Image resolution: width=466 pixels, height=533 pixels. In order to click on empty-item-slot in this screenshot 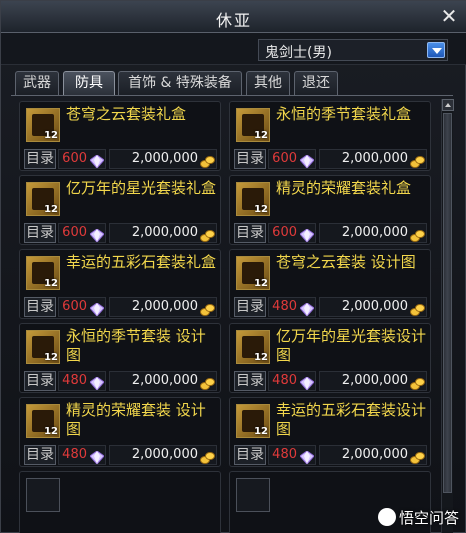, I will do `click(120, 502)`.